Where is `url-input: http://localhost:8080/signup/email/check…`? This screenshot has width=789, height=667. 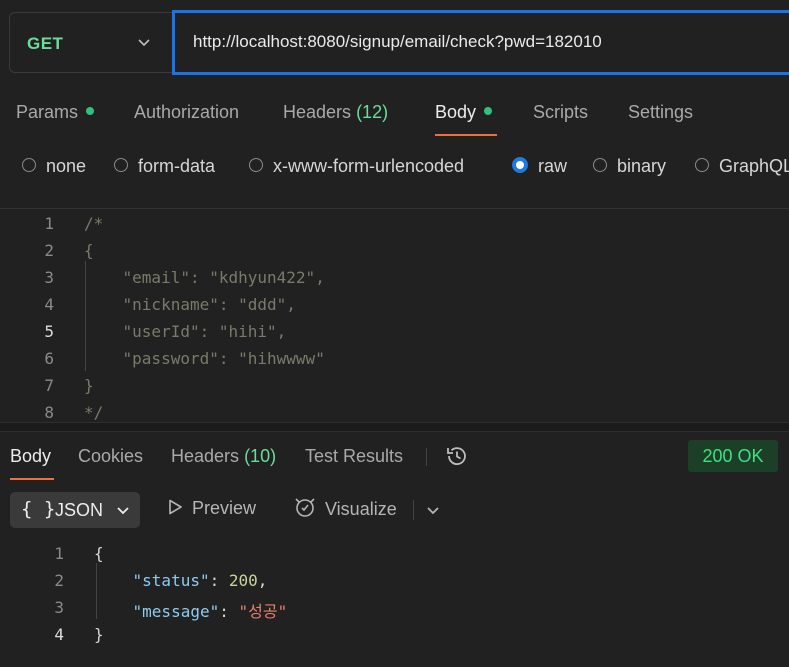 url-input: http://localhost:8080/signup/email/check… is located at coordinates (480, 42).